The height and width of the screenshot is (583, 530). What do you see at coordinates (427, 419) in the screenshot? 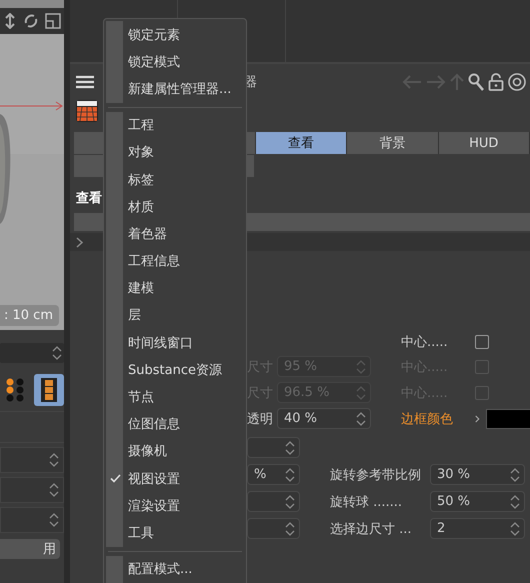
I see `color-label: 边框颜色` at bounding box center [427, 419].